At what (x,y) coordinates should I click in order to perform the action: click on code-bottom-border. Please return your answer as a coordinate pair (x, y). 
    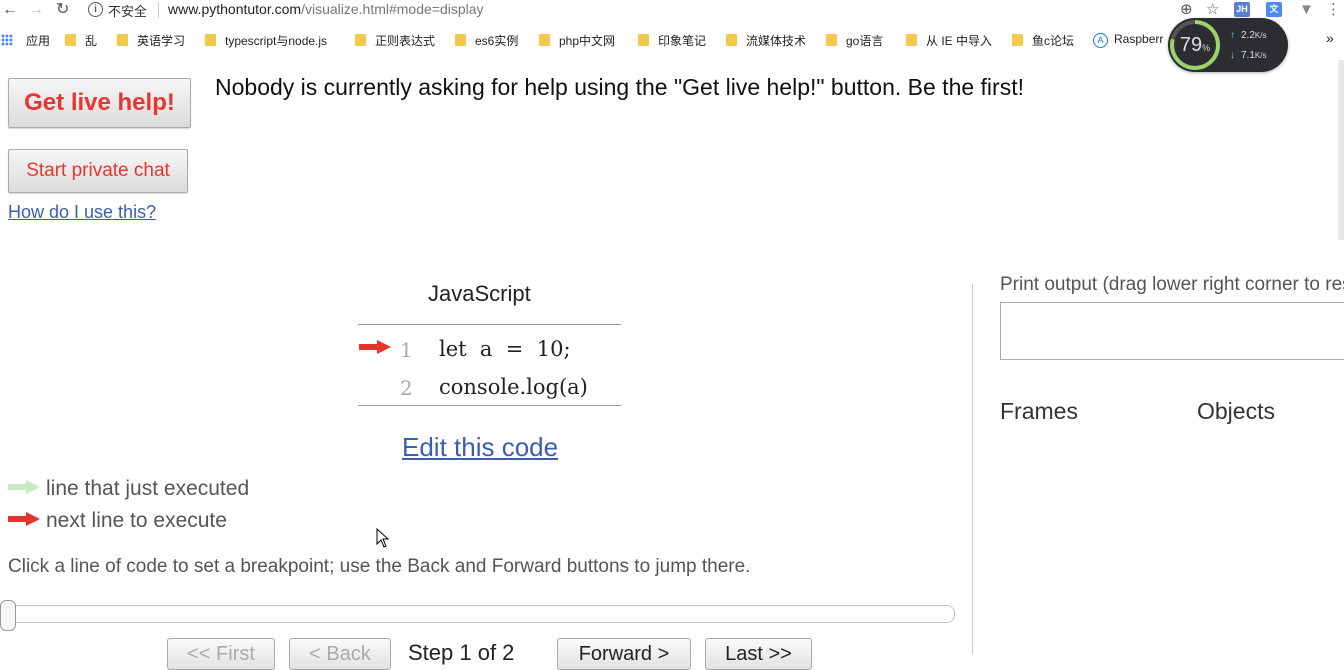
    Looking at the image, I should click on (489, 405).